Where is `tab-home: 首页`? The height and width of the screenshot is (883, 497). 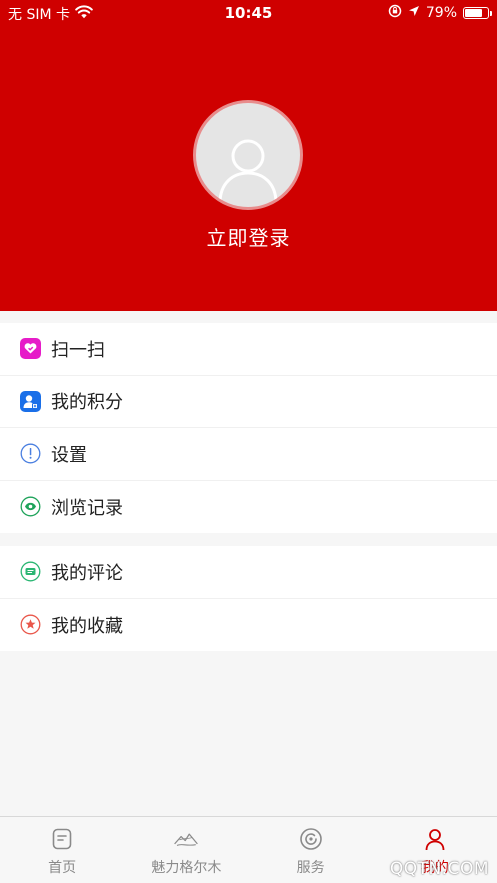 tab-home: 首页 is located at coordinates (62, 850).